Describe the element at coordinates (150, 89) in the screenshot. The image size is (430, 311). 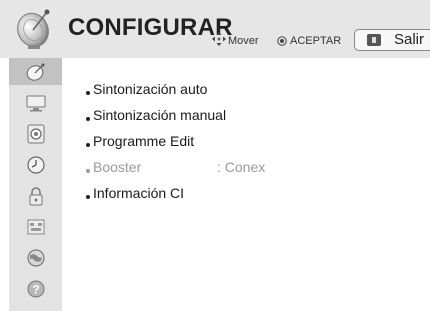
I see `menu-item-label: Sintonización auto` at that location.